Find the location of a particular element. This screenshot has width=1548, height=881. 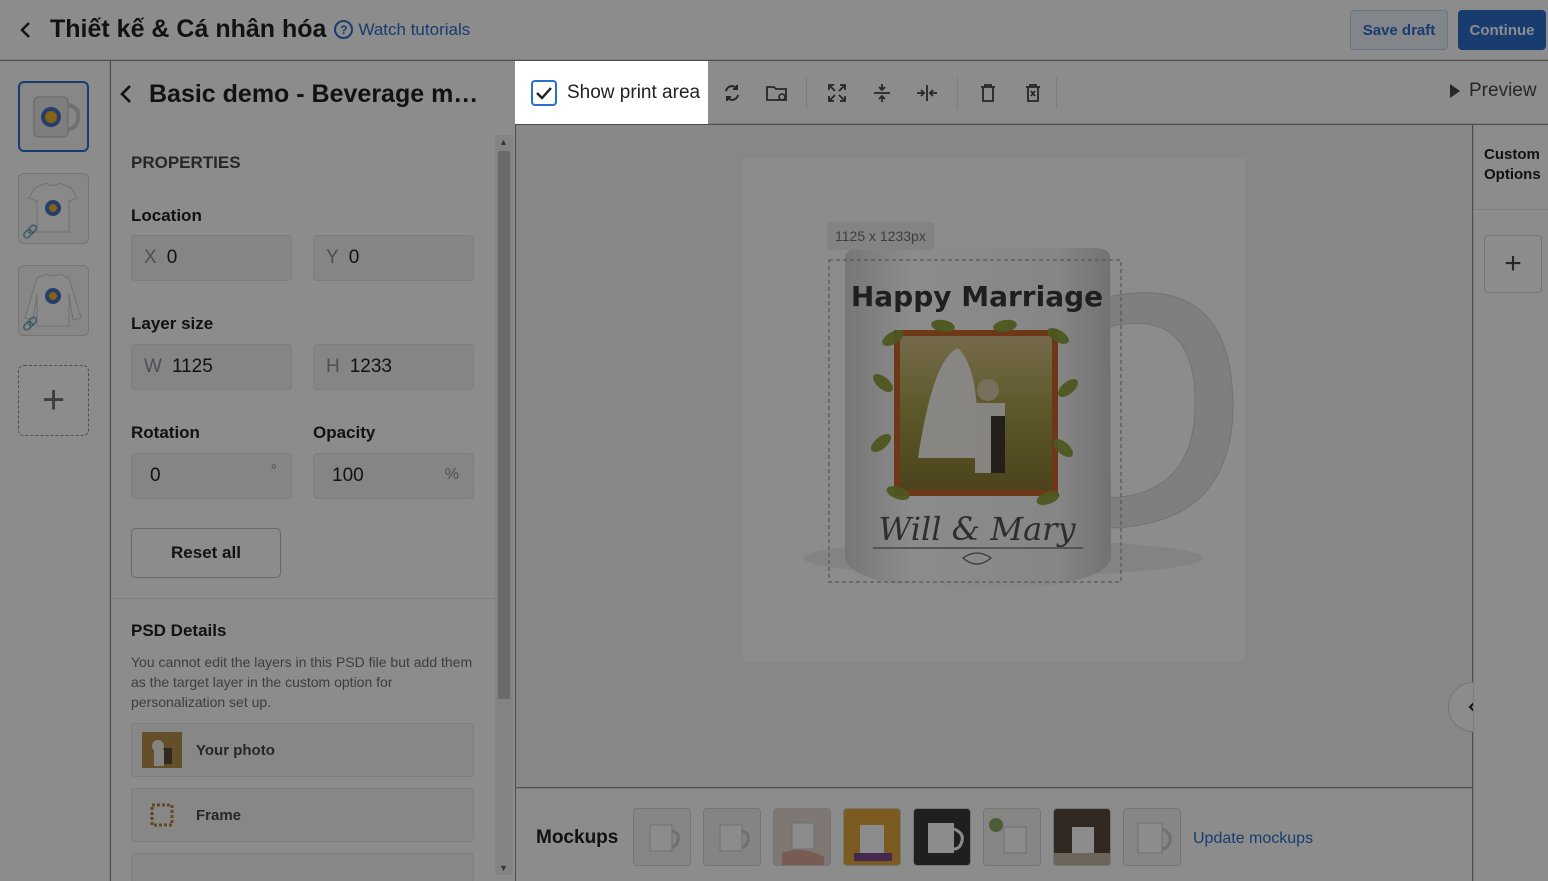

layer-size-label: Layer size is located at coordinates (172, 323).